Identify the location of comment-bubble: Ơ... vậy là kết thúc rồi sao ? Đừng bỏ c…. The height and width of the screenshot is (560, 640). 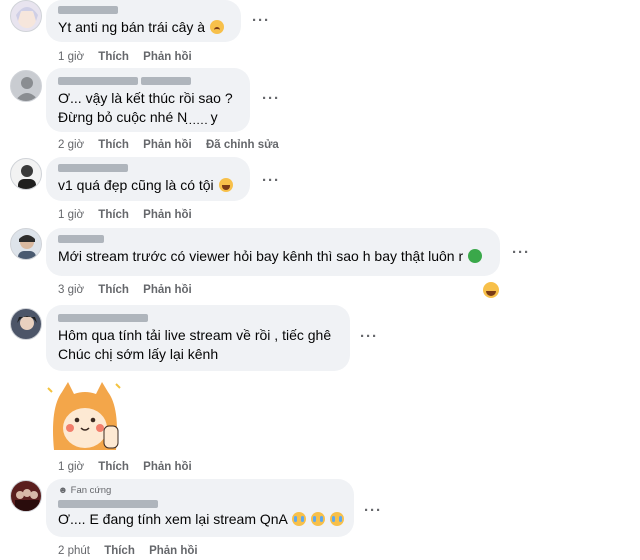
(148, 100).